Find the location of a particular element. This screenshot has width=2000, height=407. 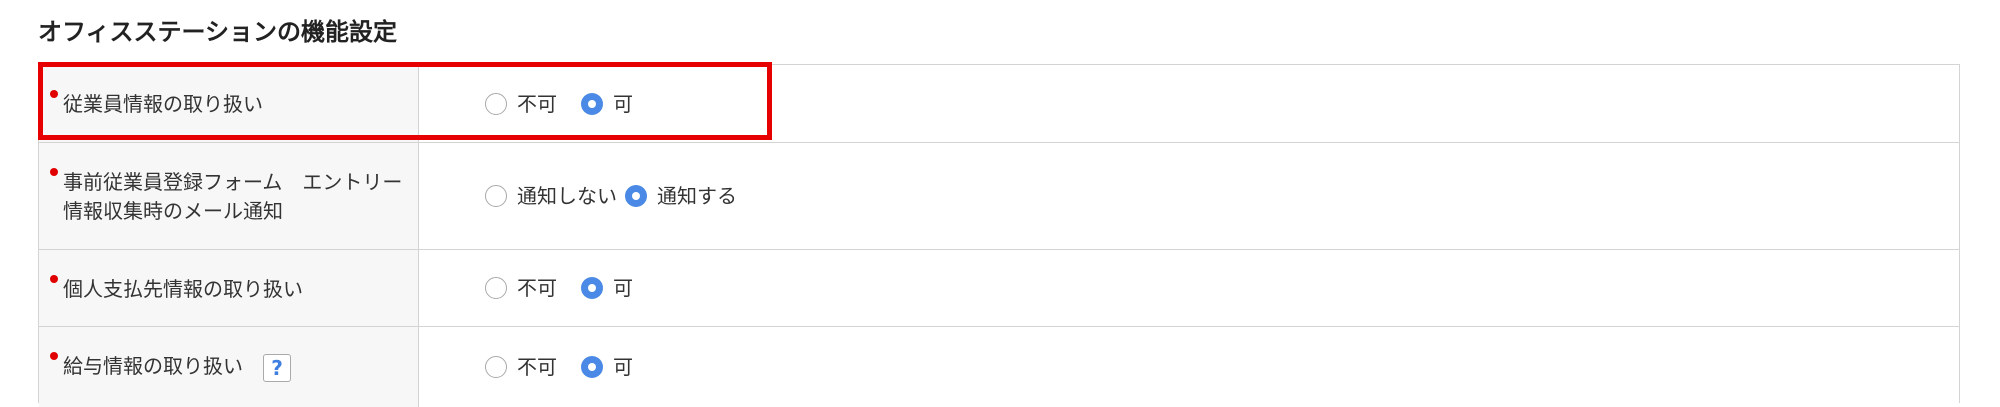

setting-label-wrapper: 給与情報の取り扱い? is located at coordinates (233, 367).